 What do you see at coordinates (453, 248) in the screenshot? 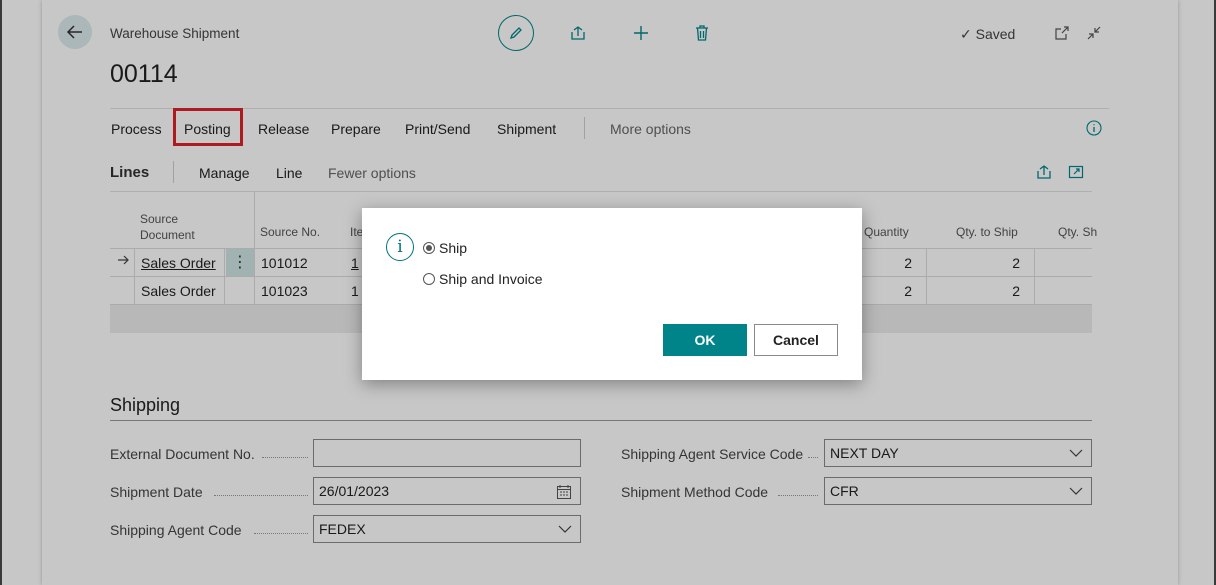
I see `option-ship-label: Ship` at bounding box center [453, 248].